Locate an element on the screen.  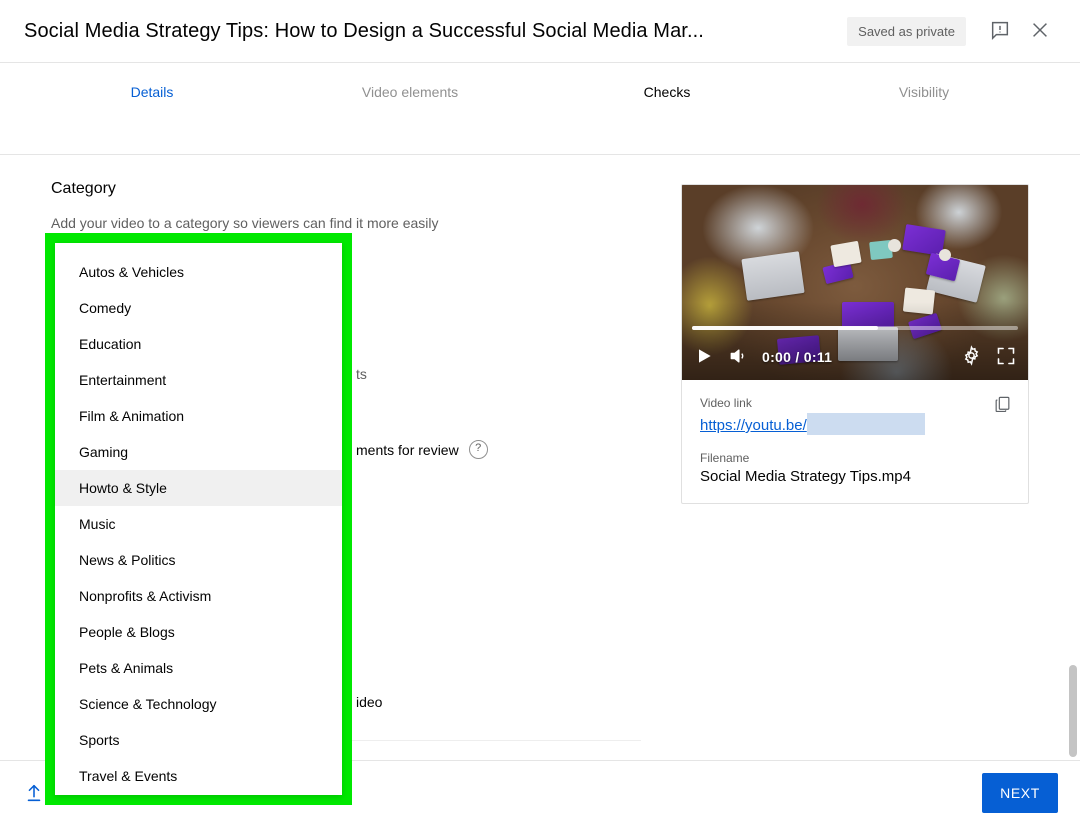
copy-link-button is located at coordinates (1002, 406).